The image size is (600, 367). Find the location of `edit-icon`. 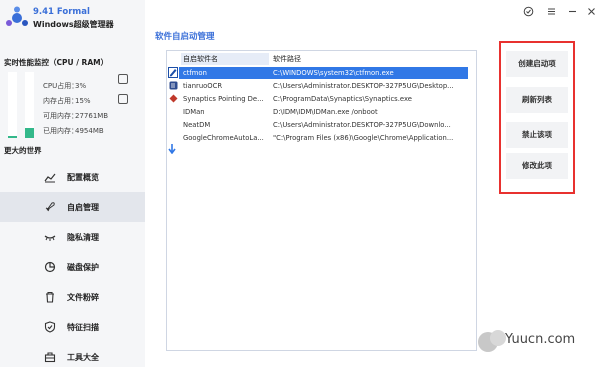

edit-icon is located at coordinates (173, 72).